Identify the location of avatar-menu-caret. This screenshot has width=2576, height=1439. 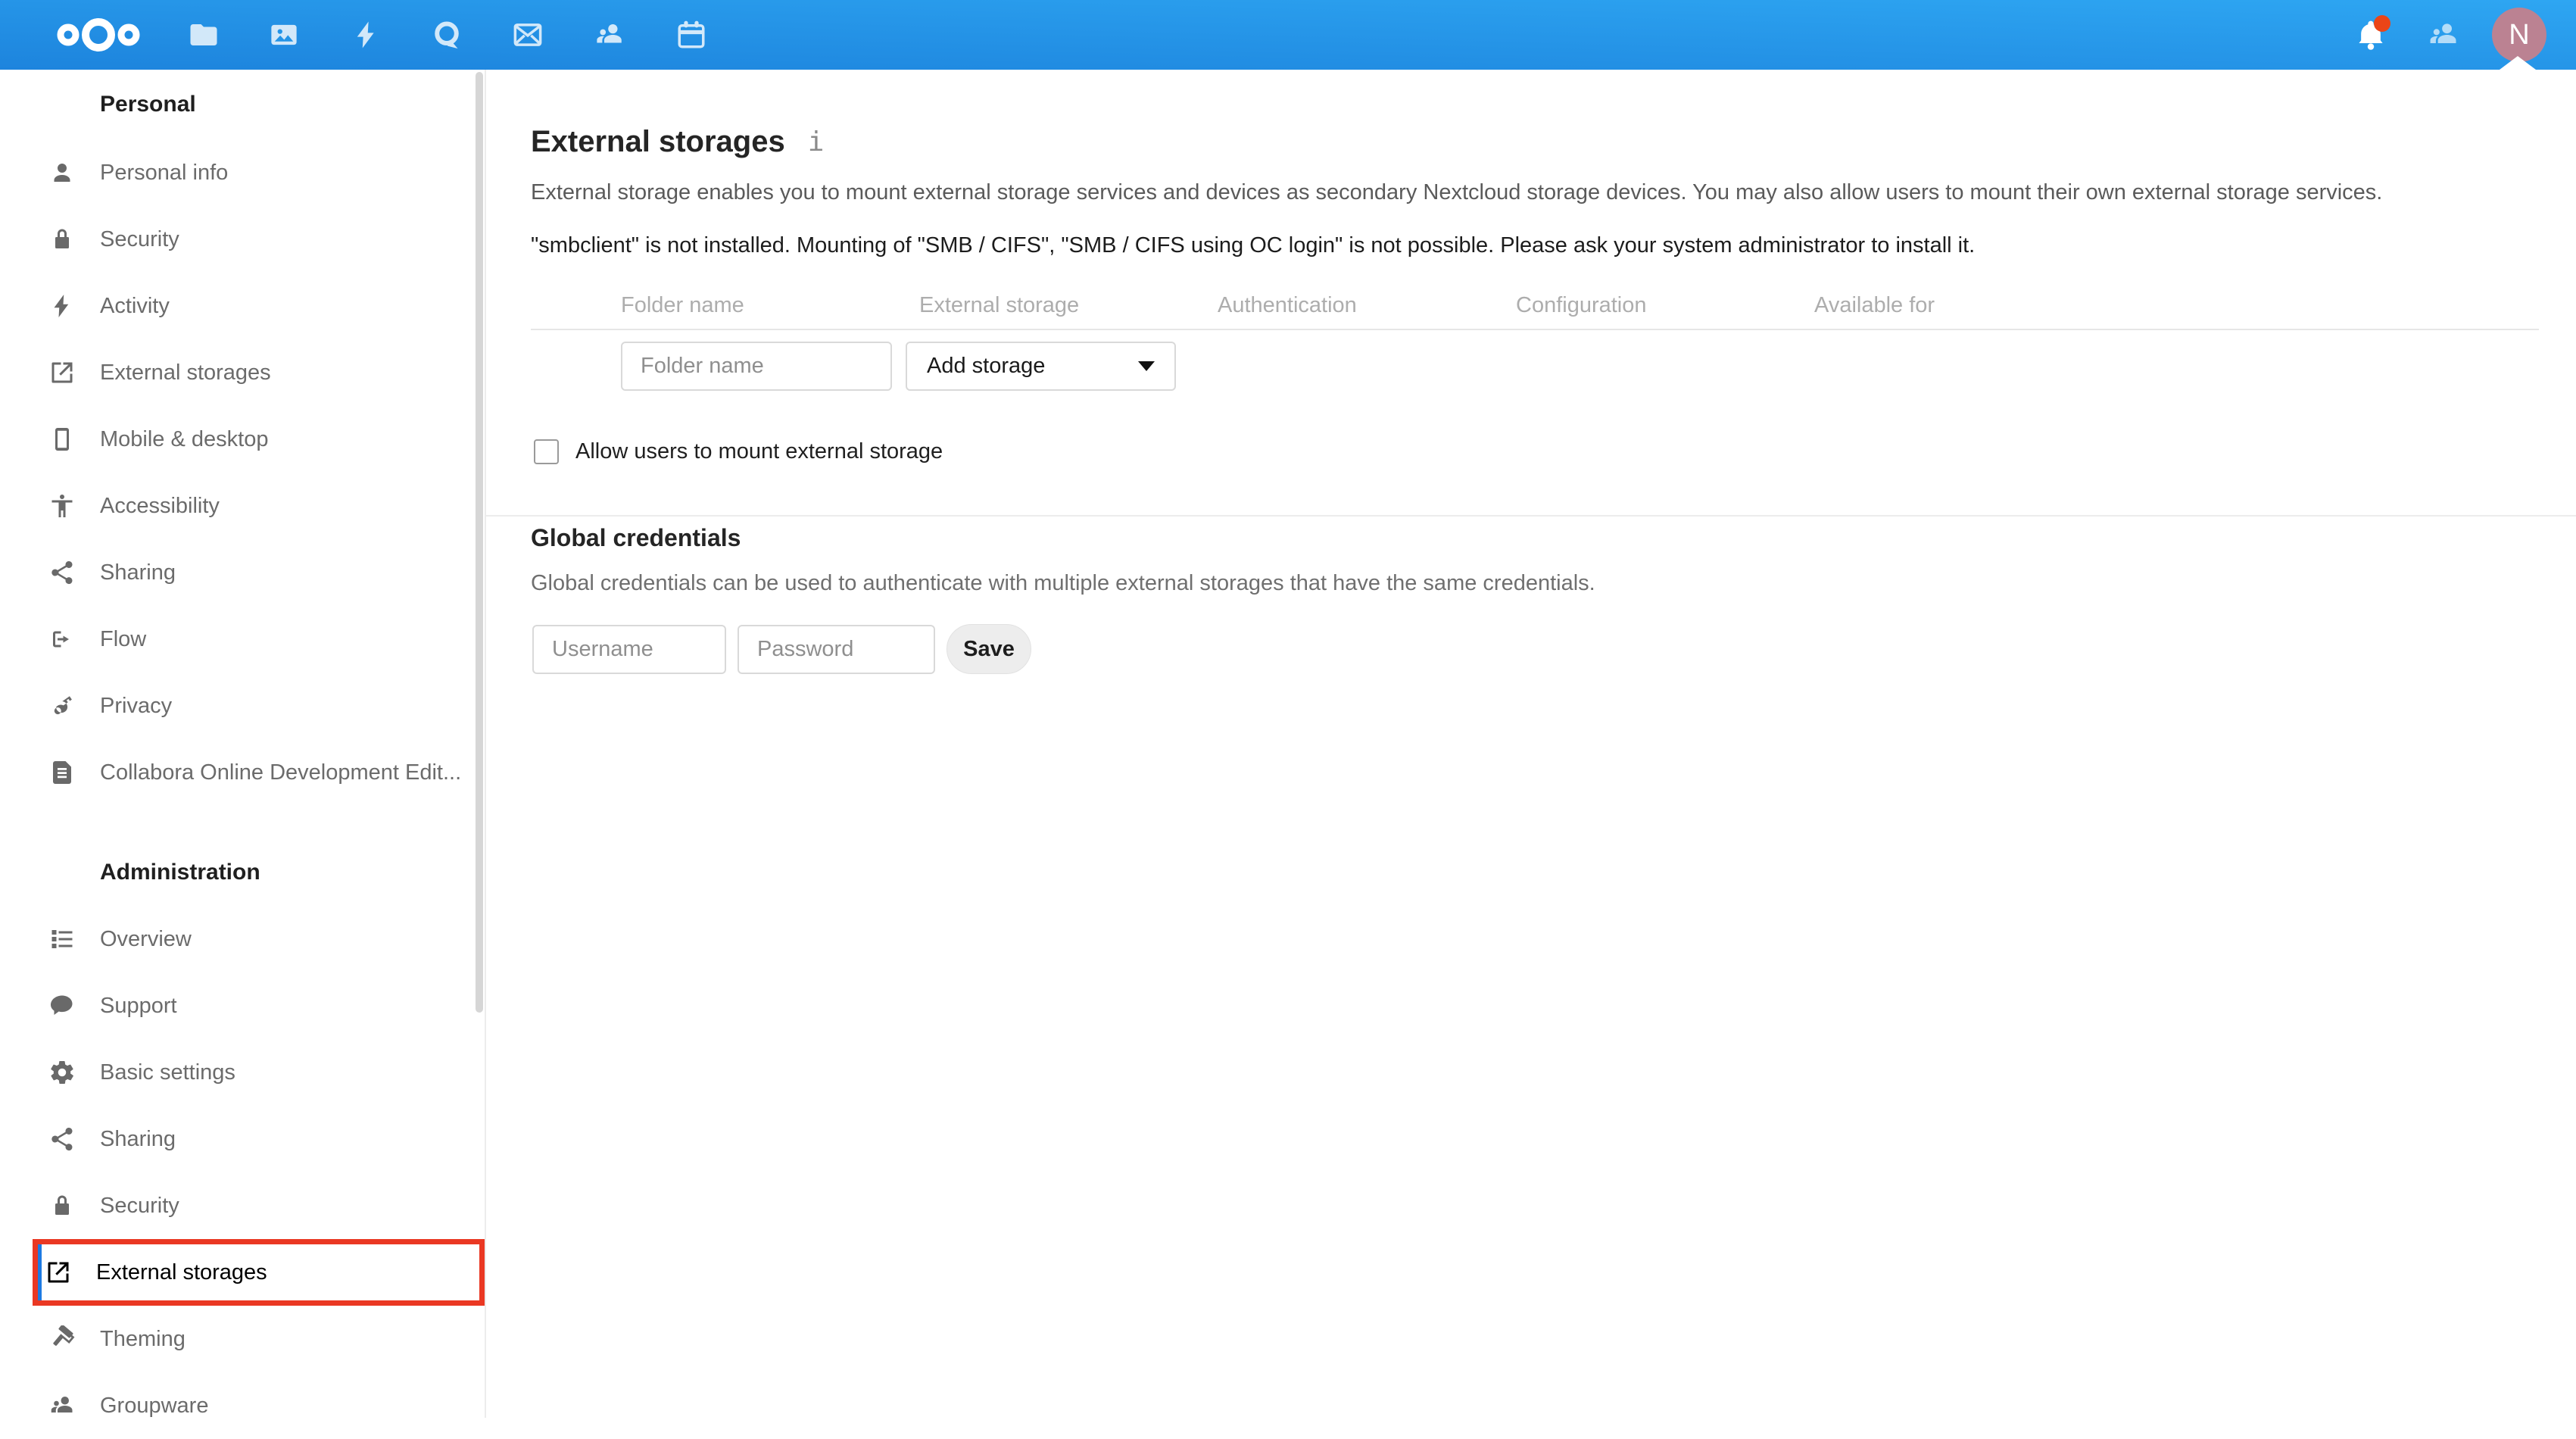
(2518, 63).